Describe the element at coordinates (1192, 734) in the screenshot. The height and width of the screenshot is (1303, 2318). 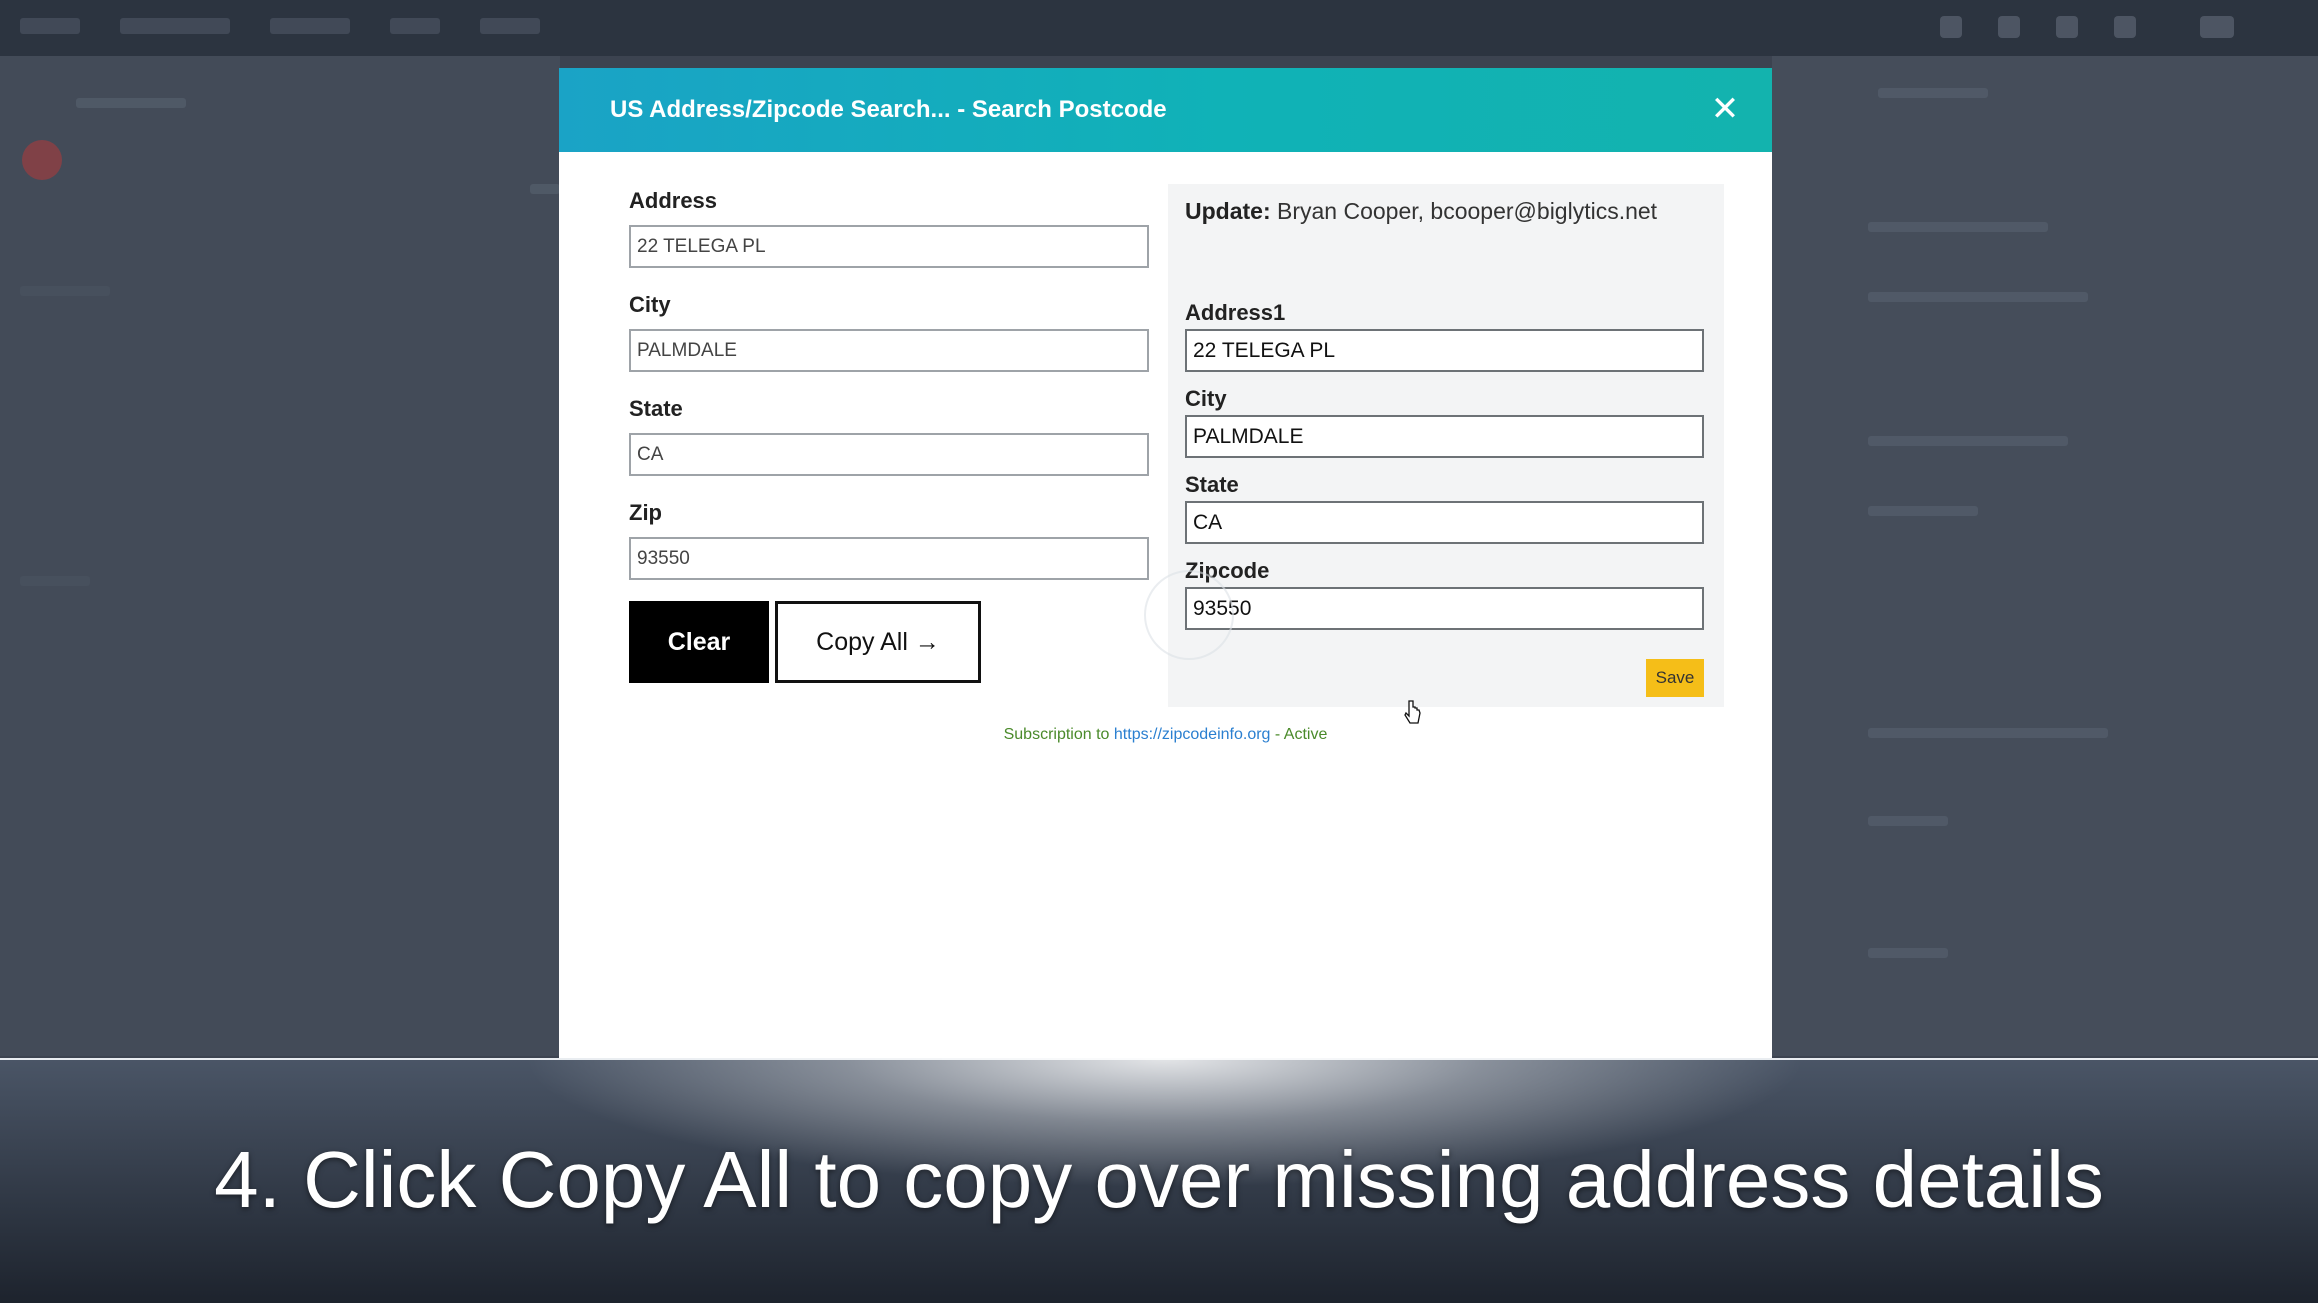
I see `subscription-link: https://zipcodeinfo.org` at that location.